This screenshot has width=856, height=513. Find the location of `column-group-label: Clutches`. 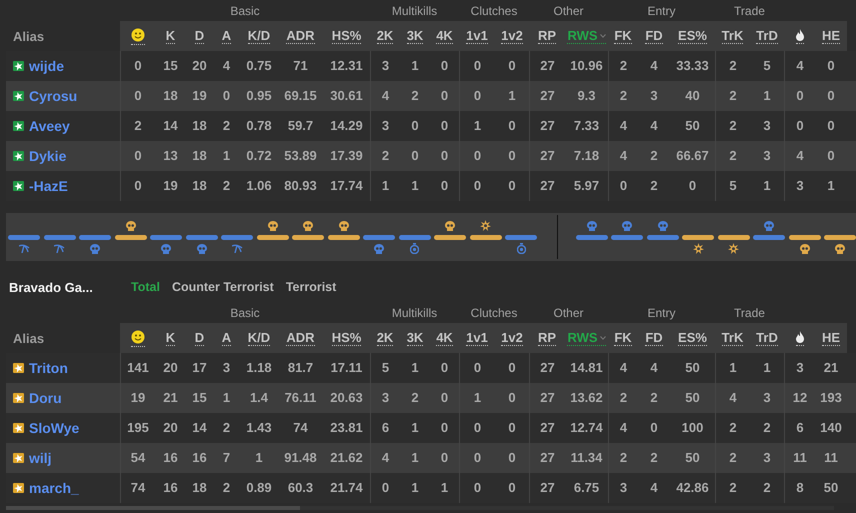

column-group-label: Clutches is located at coordinates (494, 11).